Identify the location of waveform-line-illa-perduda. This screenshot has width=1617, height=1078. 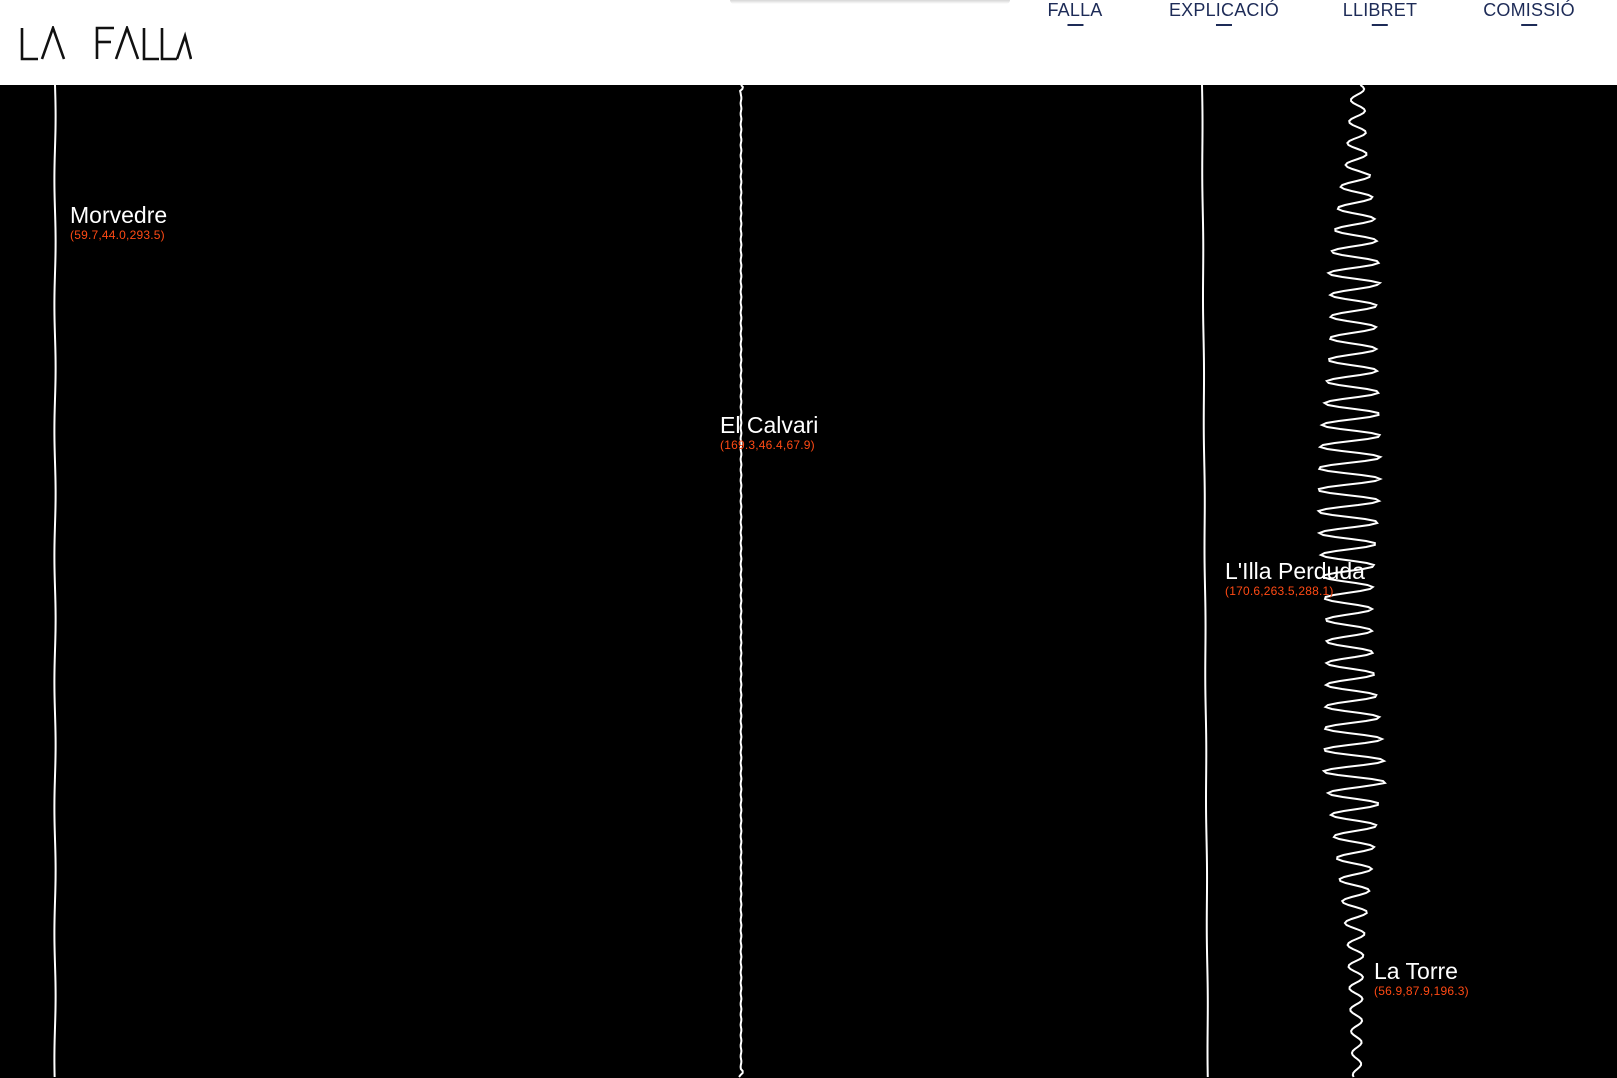
(1205, 581).